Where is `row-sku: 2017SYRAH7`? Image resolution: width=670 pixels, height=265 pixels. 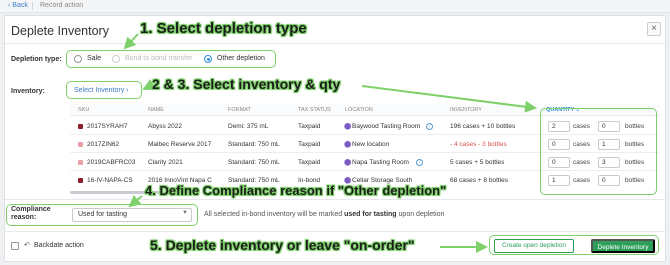 row-sku: 2017SYRAH7 is located at coordinates (107, 126).